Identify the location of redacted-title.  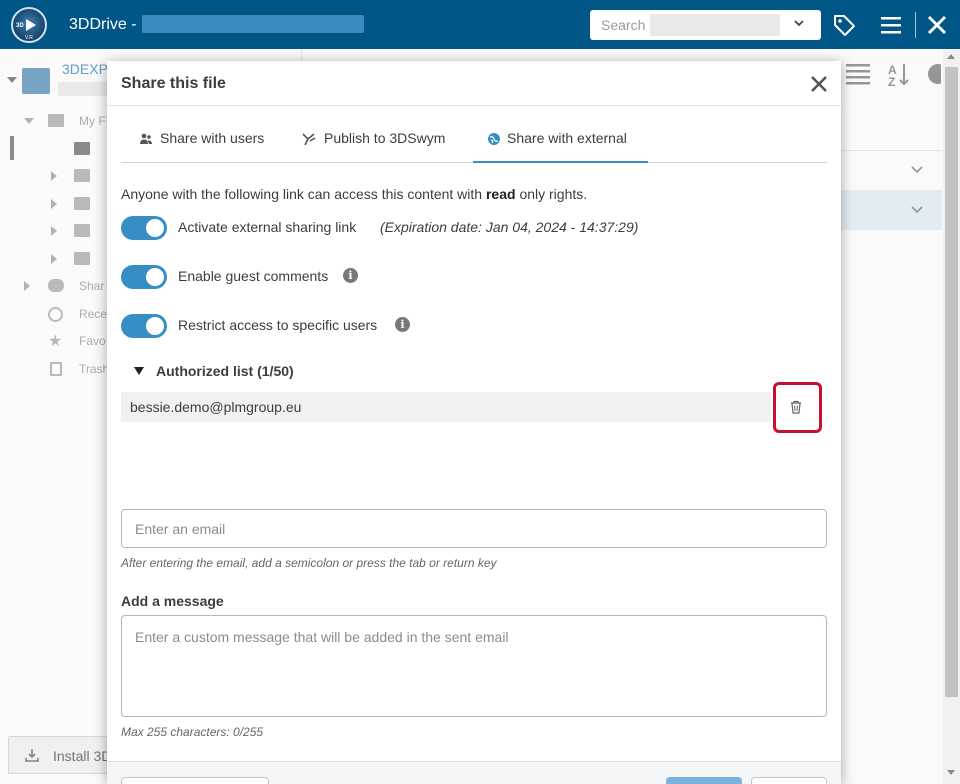
(253, 24).